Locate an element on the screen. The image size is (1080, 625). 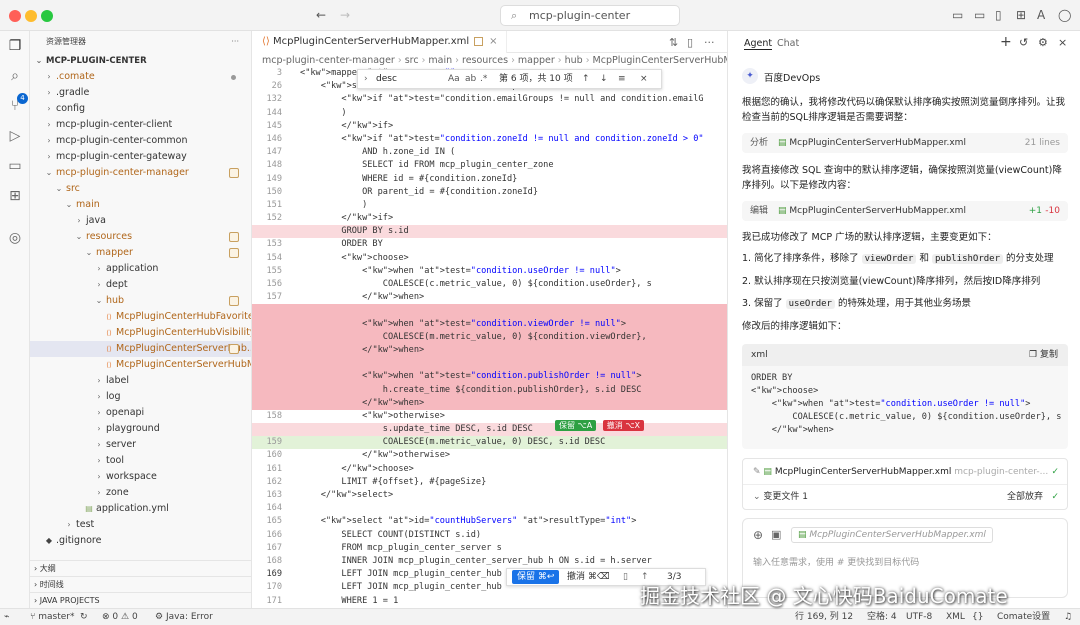
branch-indicator: ⑂ master* is located at coordinates (52, 617).